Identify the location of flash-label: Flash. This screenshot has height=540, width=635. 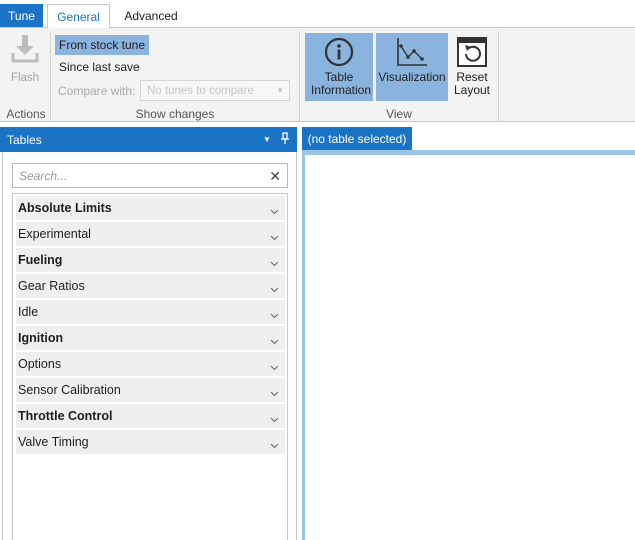
(25, 78).